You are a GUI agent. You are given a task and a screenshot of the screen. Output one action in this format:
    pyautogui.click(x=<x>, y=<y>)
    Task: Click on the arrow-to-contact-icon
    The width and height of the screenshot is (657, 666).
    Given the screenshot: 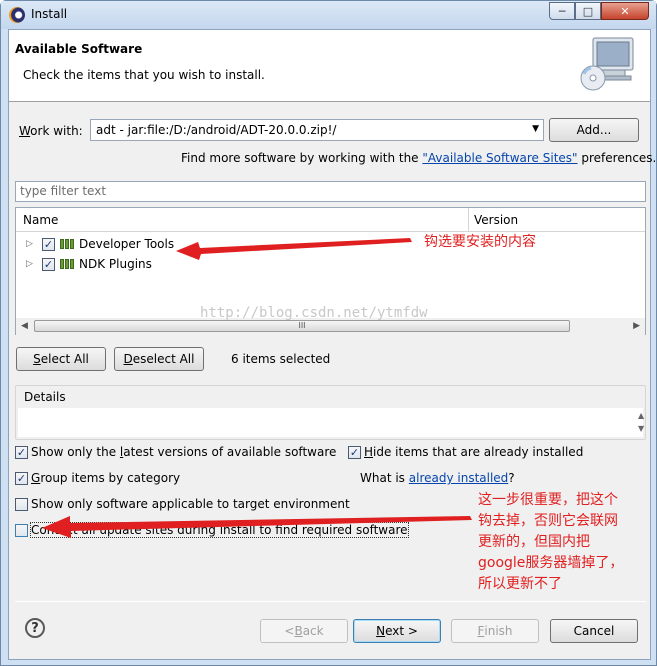 What is the action you would take?
    pyautogui.click(x=257, y=527)
    